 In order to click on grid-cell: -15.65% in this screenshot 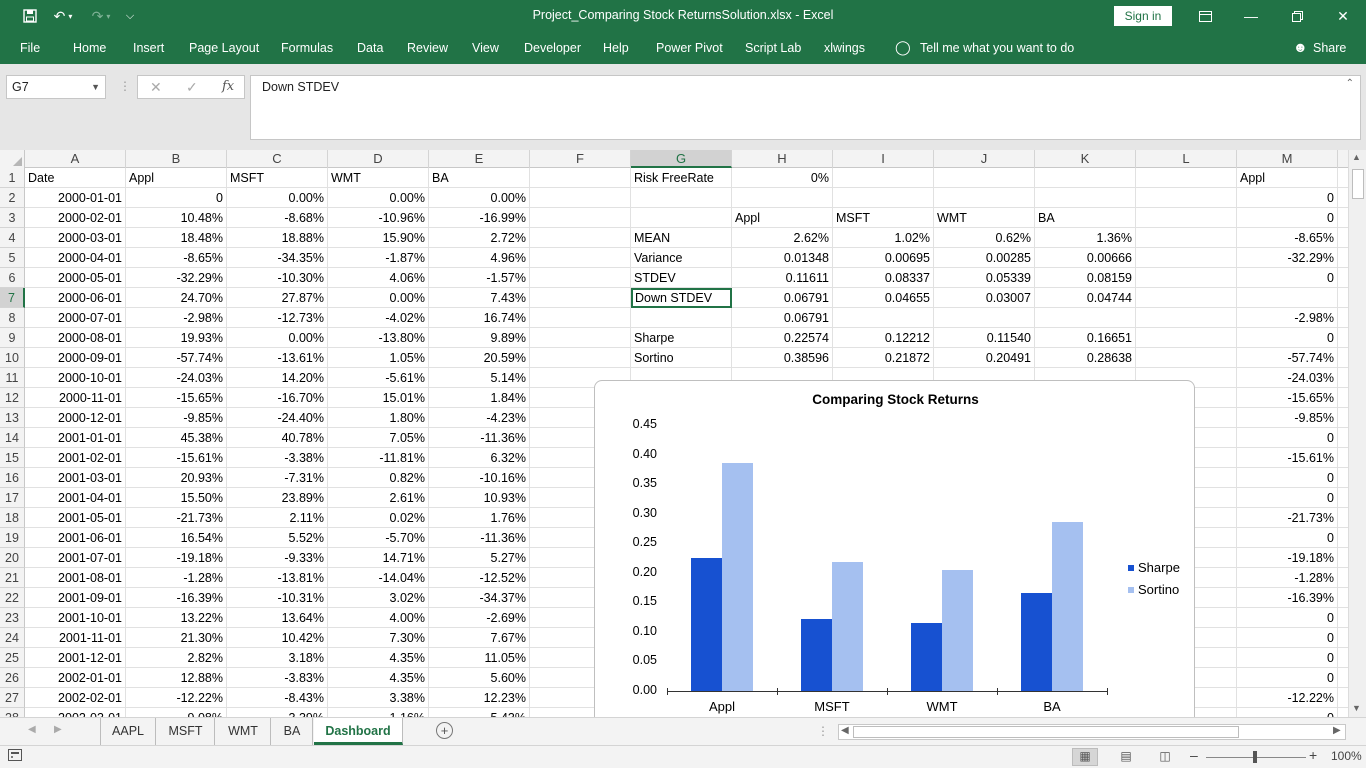, I will do `click(1287, 398)`.